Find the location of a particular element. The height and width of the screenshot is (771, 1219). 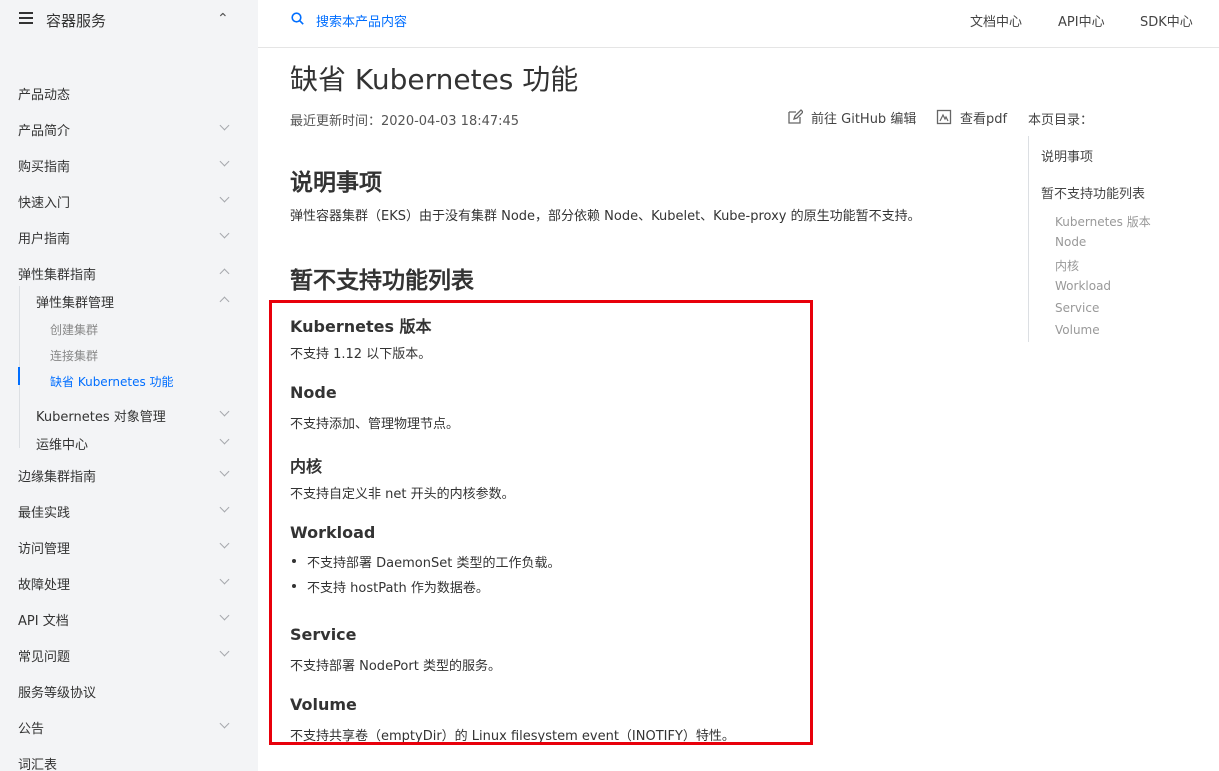

sidebar-item-default-k8s-features: 缺省 Kubernetes 功能 is located at coordinates (129, 382).